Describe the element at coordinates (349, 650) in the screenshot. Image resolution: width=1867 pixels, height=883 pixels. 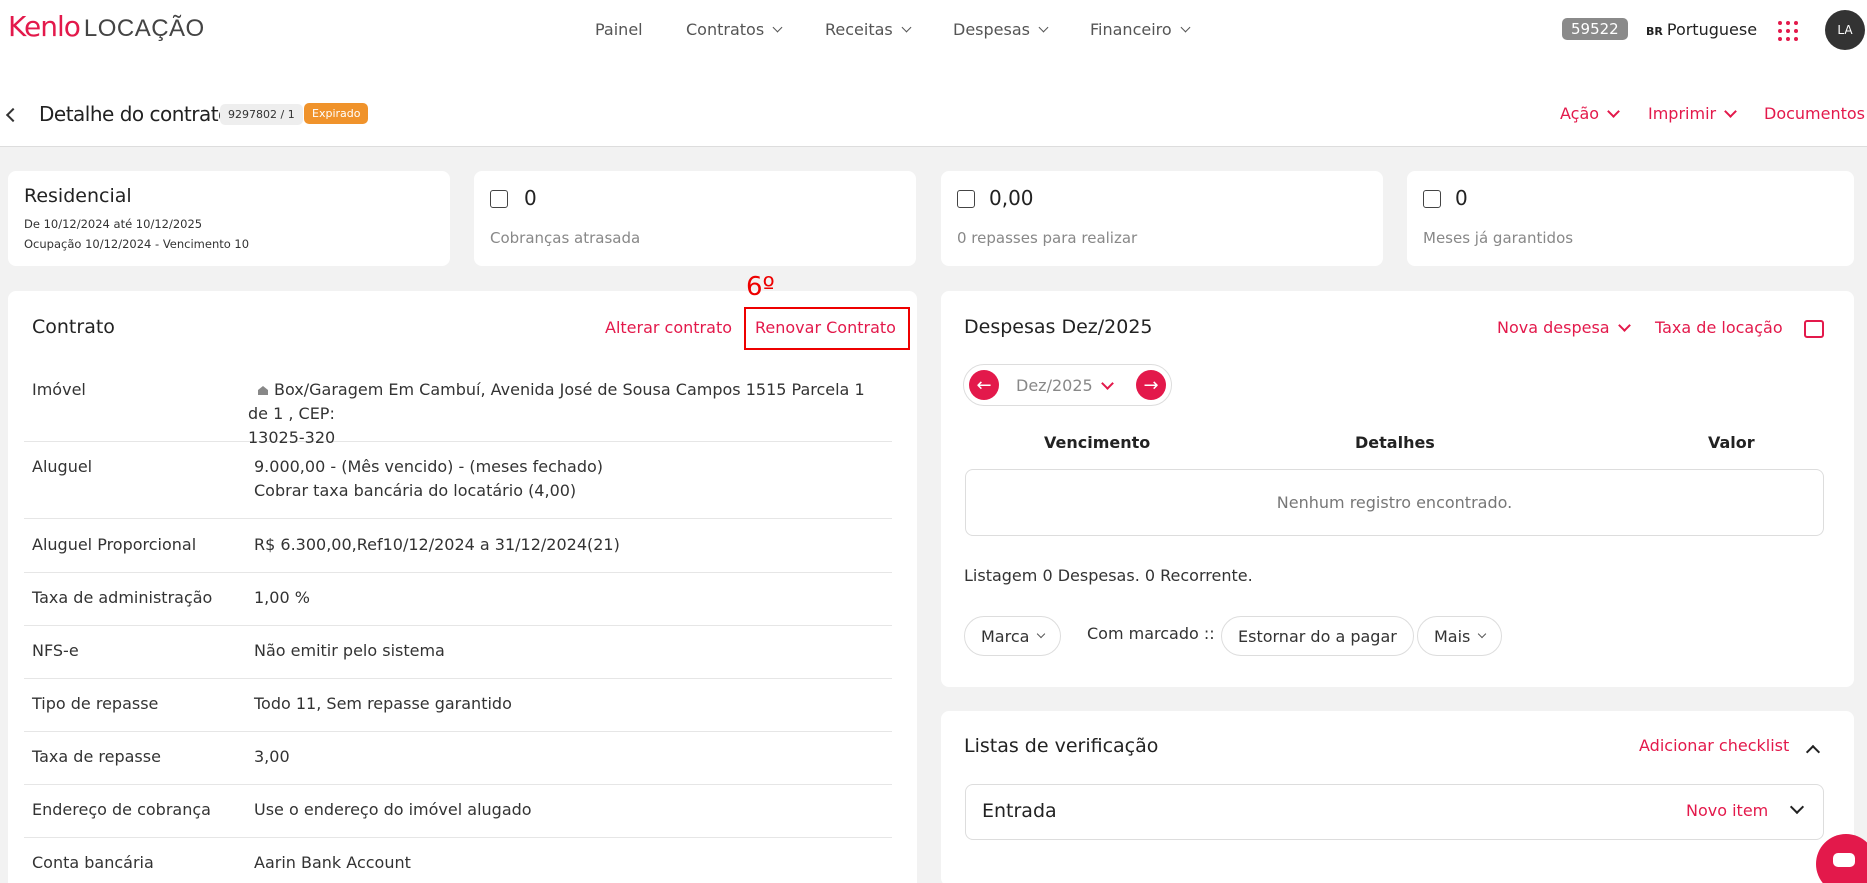
I see `row-value: Não emitir pelo sistema` at that location.